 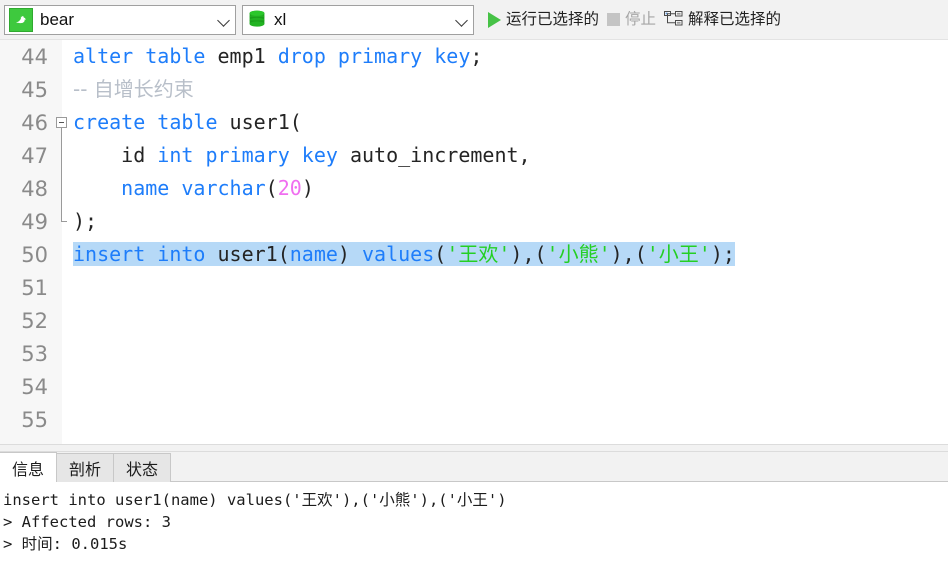 What do you see at coordinates (474, 353) in the screenshot?
I see `editor-line: 53` at bounding box center [474, 353].